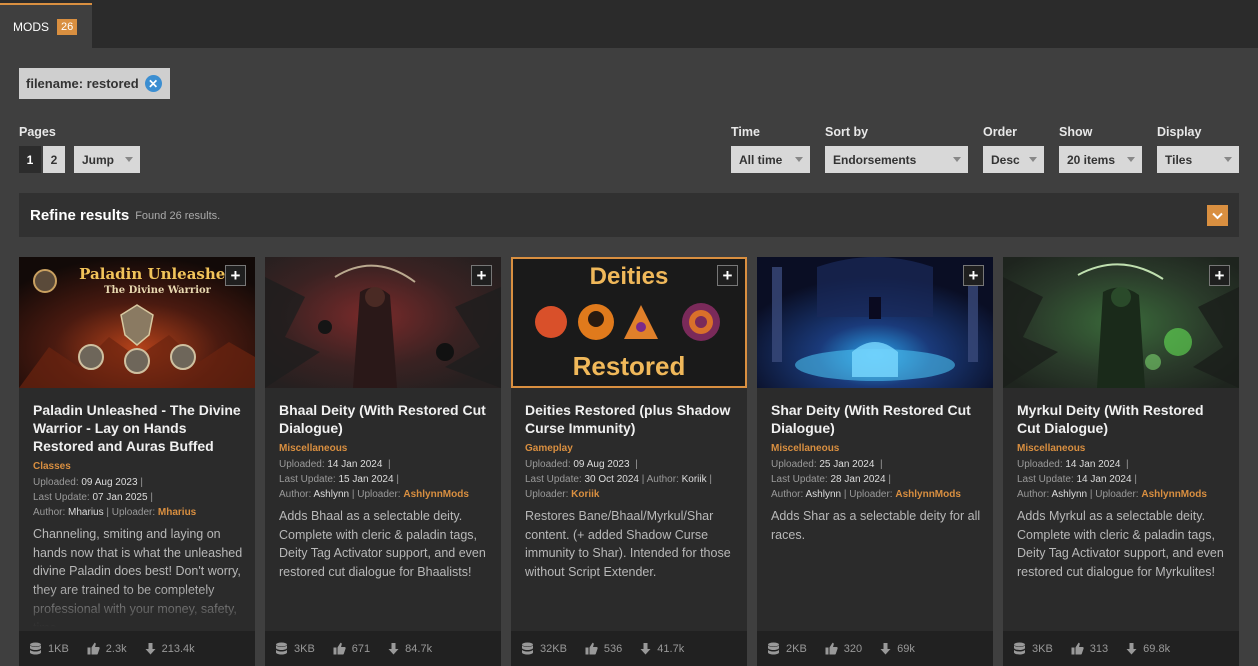 Image resolution: width=1258 pixels, height=666 pixels. Describe the element at coordinates (178, 216) in the screenshot. I see `results-count: Found 26 results.` at that location.